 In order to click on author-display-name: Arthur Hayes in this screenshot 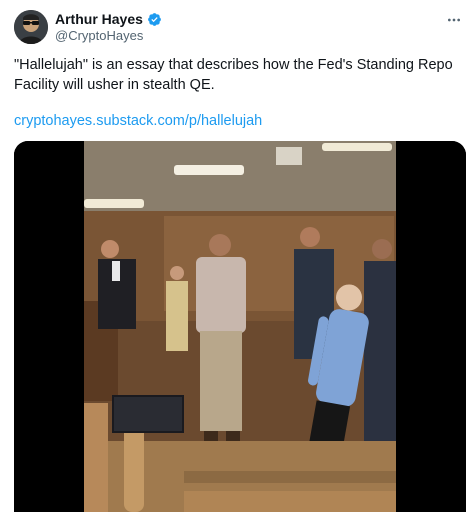, I will do `click(99, 19)`.